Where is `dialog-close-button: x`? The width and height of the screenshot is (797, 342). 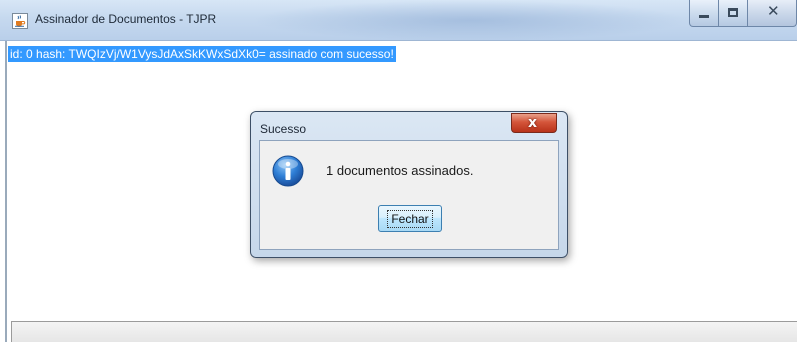 dialog-close-button: x is located at coordinates (534, 123).